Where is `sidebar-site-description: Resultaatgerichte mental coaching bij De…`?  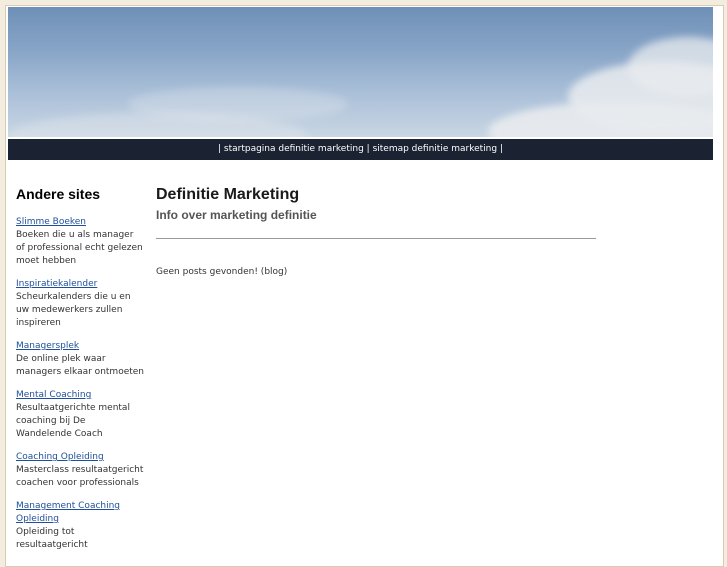 sidebar-site-description: Resultaatgerichte mental coaching bij De… is located at coordinates (73, 421).